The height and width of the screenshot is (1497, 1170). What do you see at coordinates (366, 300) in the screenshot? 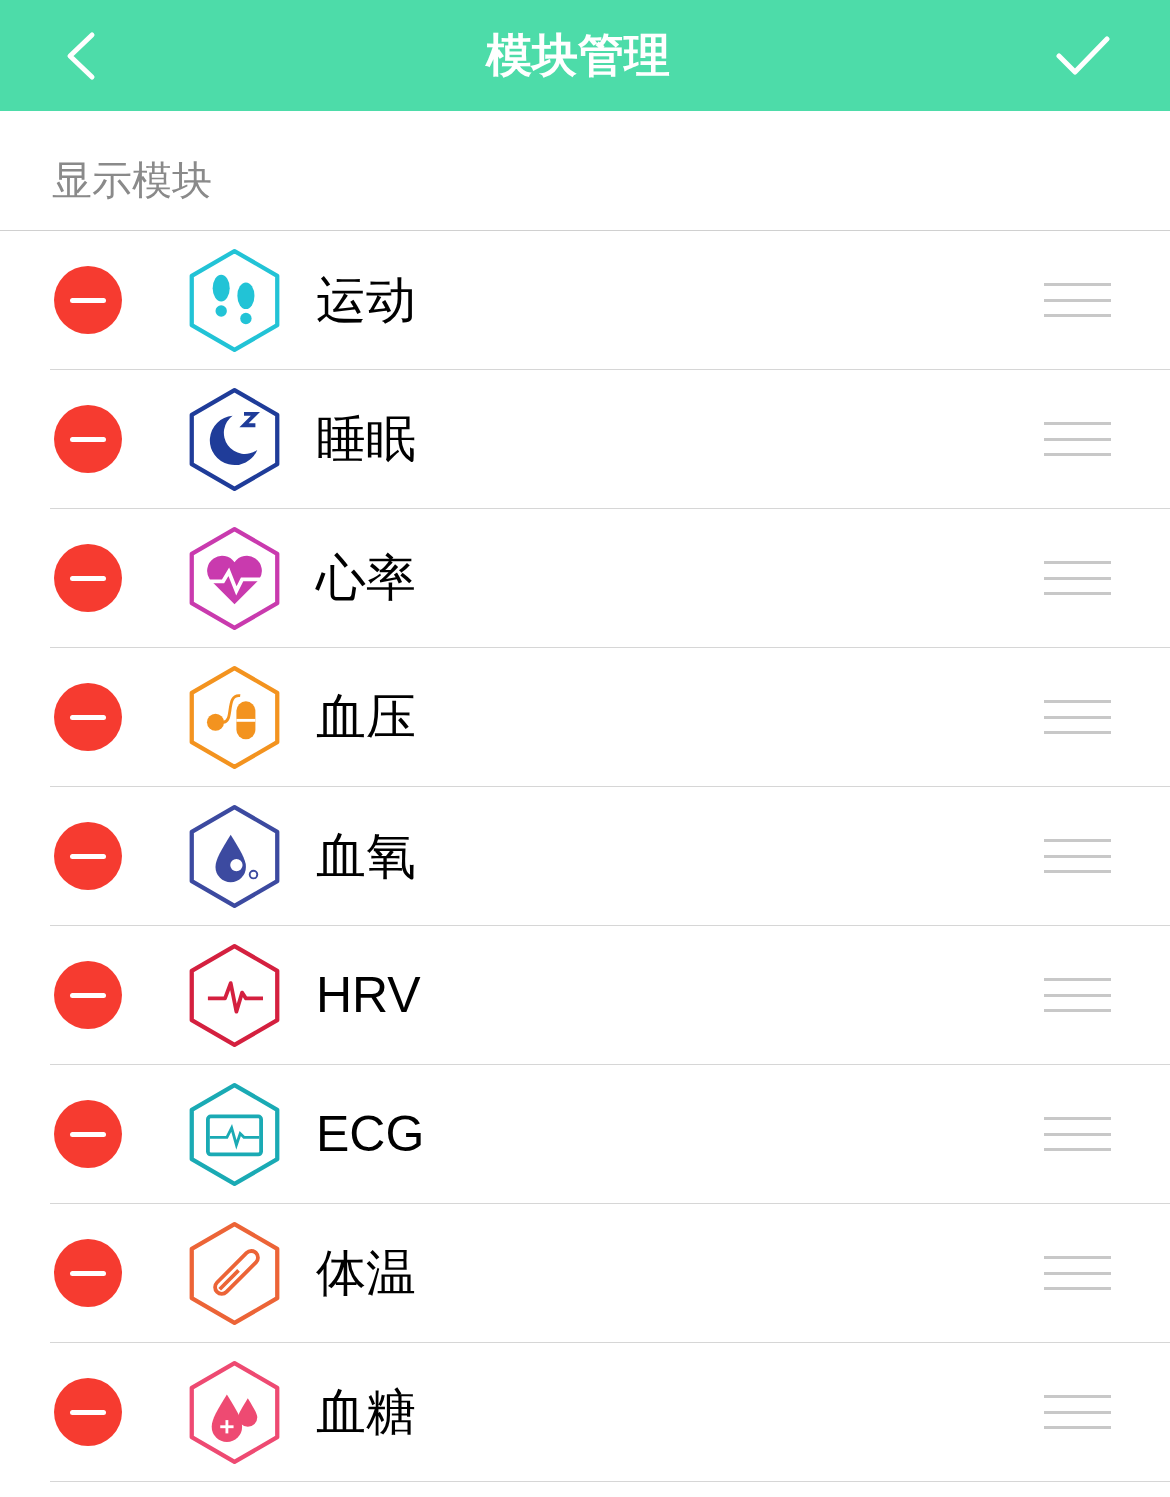
I see `module-label: 运动` at bounding box center [366, 300].